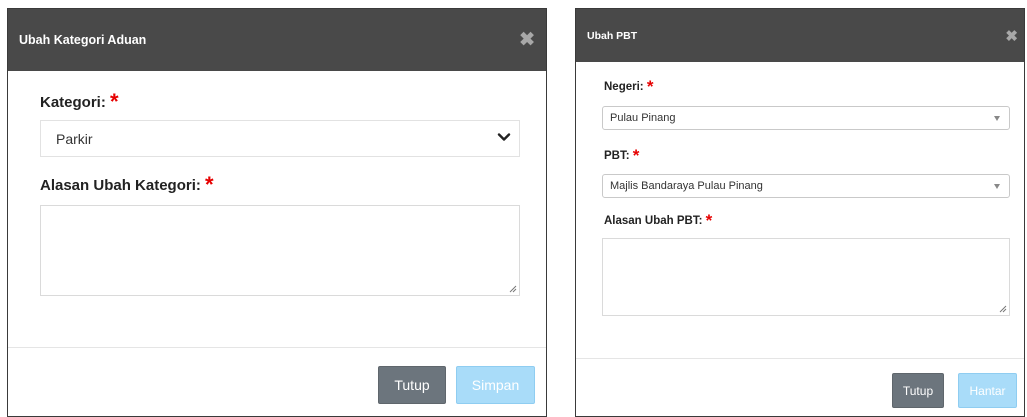 This screenshot has height=417, width=1027. I want to click on alasan-pbt-label-text: Alasan Ubah PBT:, so click(653, 221).